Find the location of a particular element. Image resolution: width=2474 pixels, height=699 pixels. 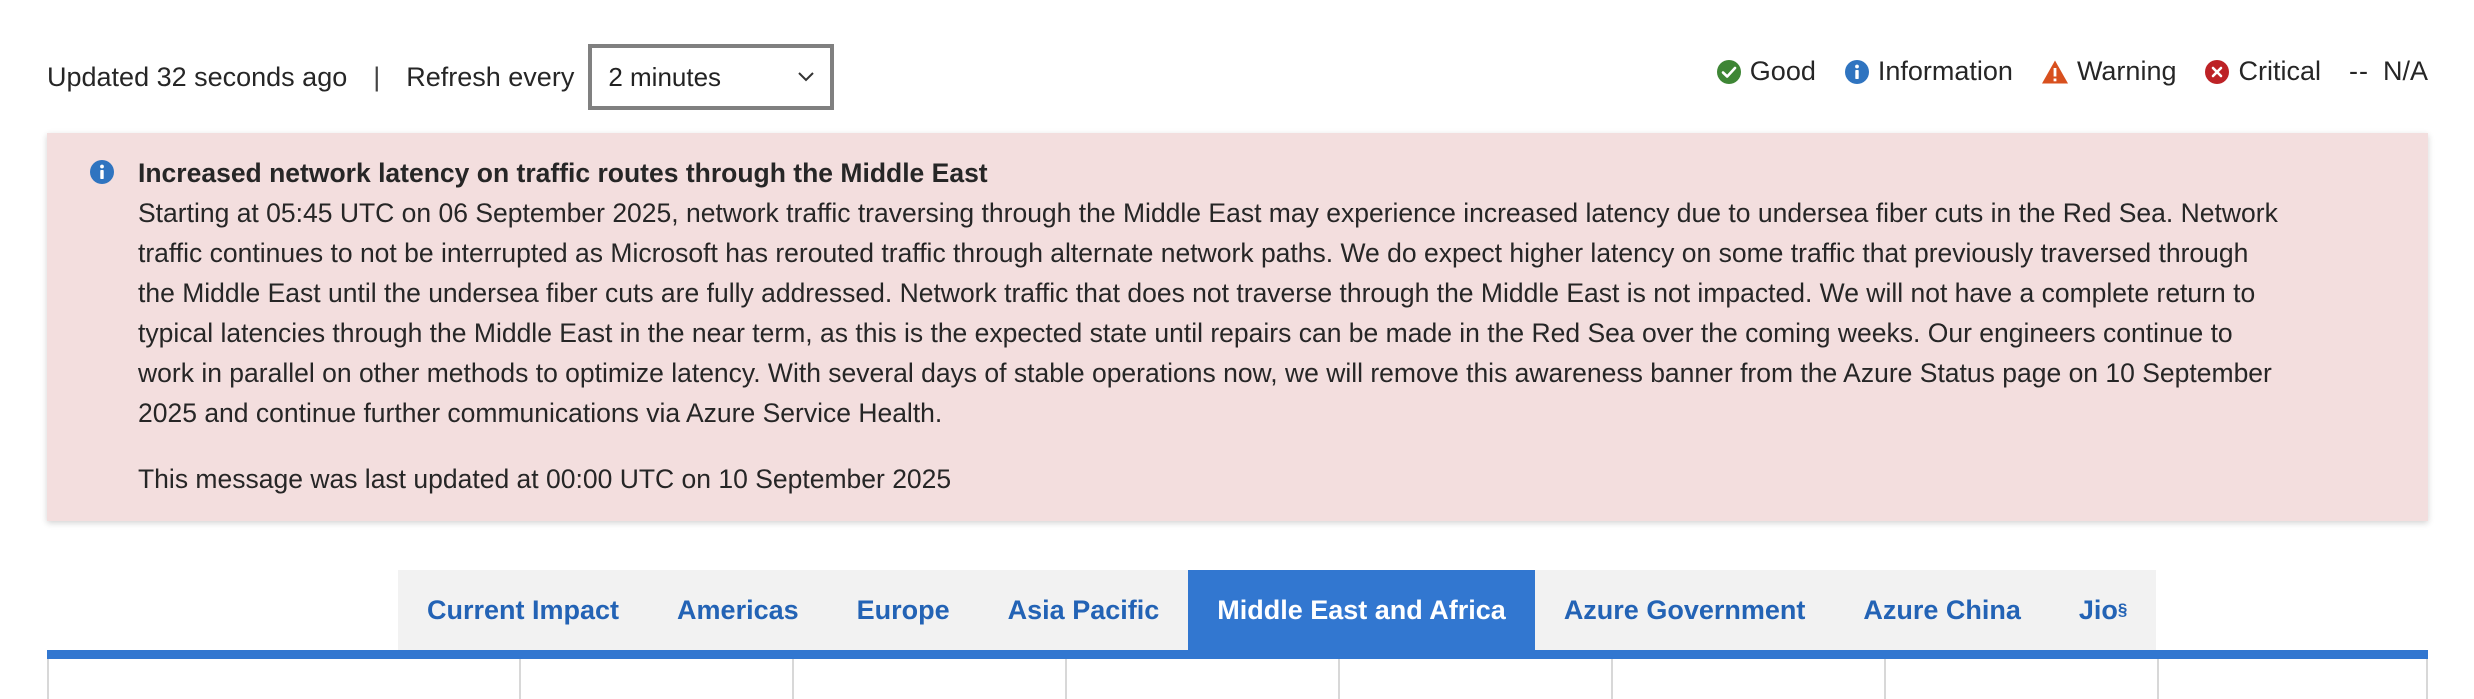

tab-europe: Europe is located at coordinates (903, 610).